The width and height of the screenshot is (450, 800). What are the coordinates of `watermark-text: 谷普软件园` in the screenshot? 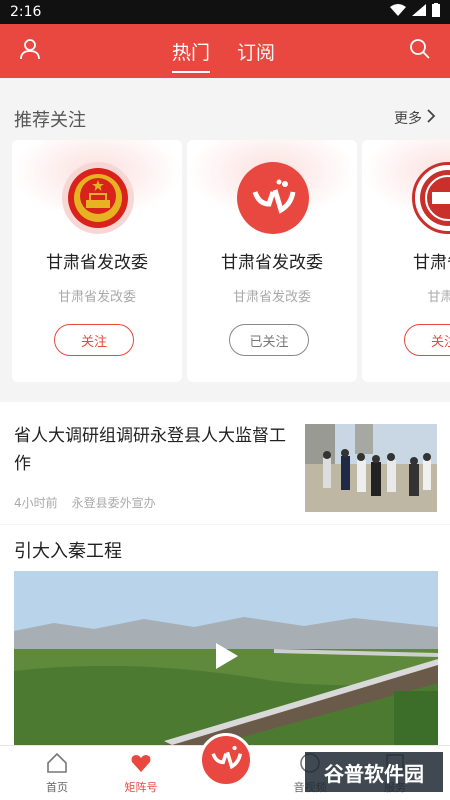 It's located at (374, 773).